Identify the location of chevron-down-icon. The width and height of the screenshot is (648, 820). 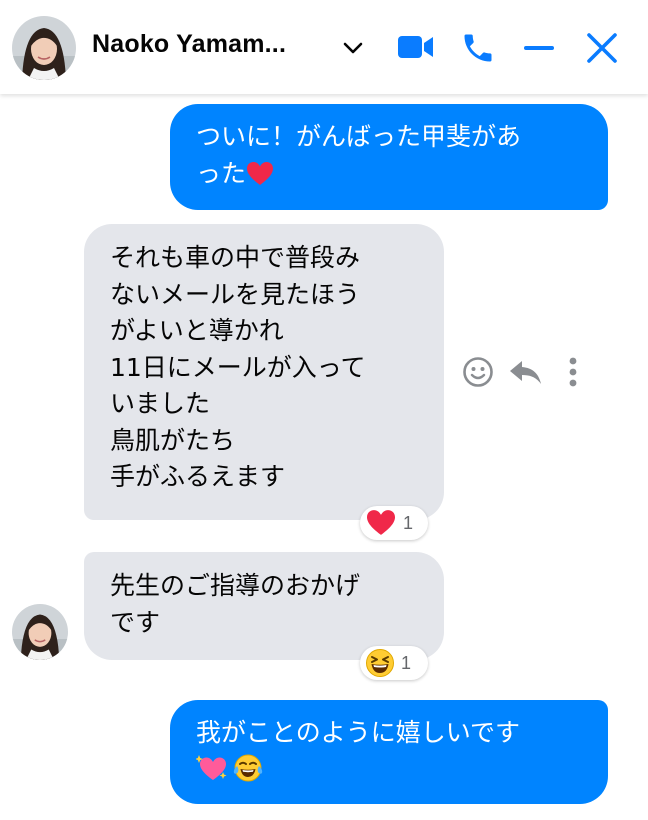
(353, 48).